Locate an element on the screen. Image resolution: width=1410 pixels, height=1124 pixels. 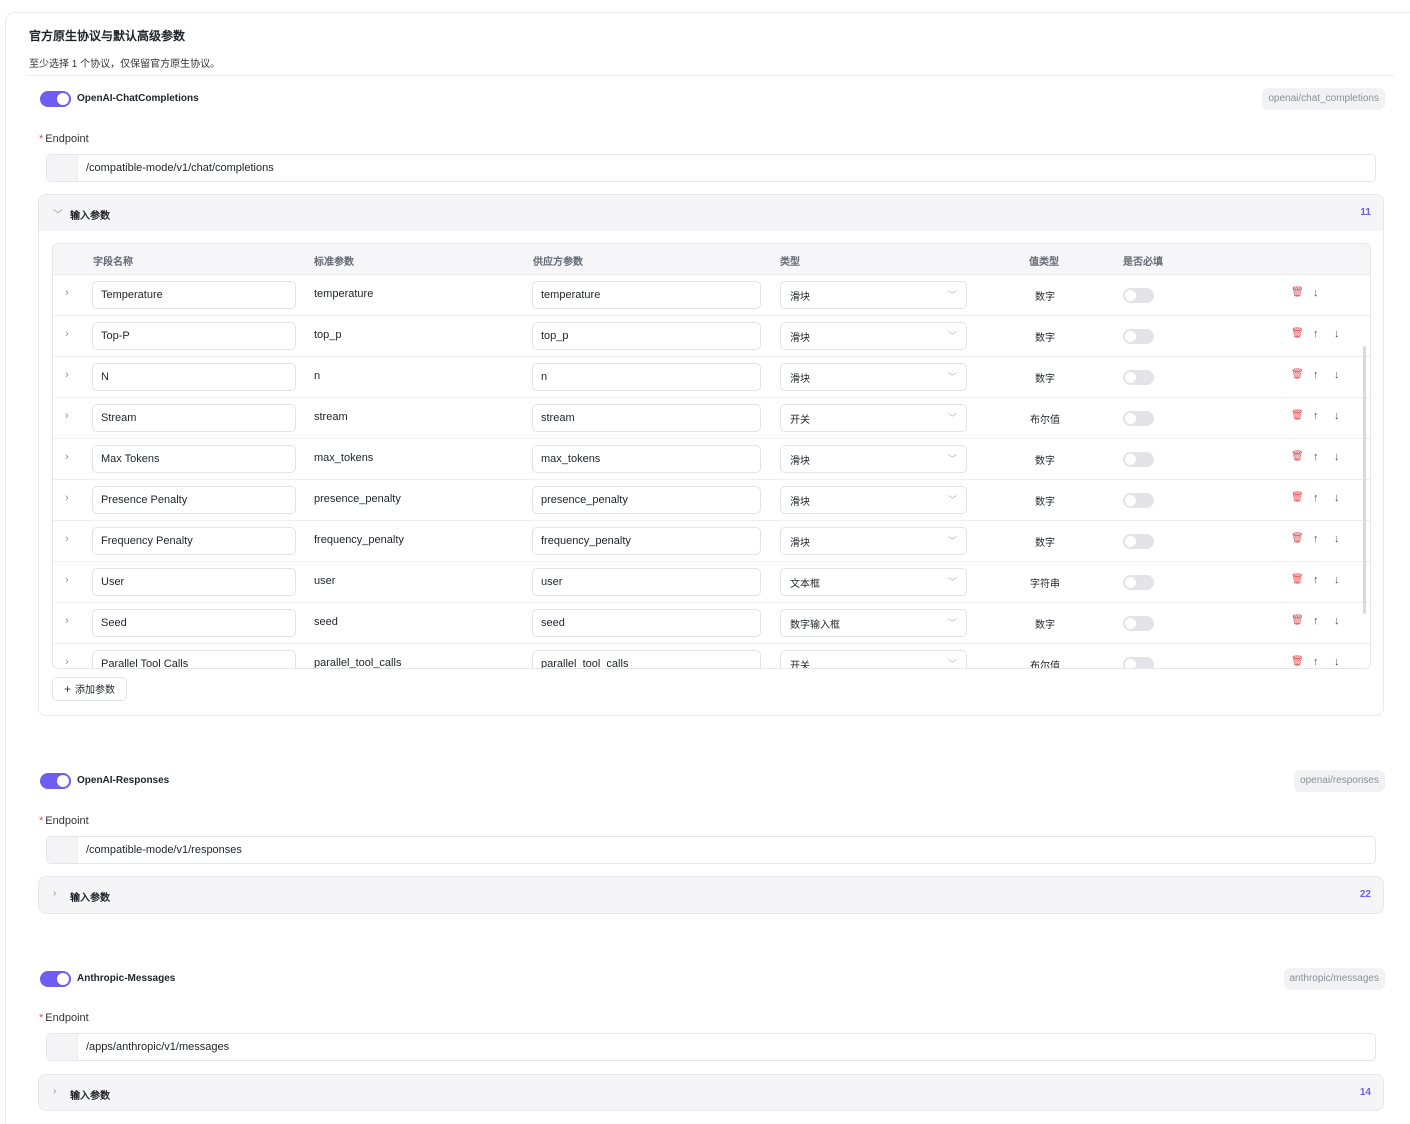
type-select: 文本框 ﹀ is located at coordinates (873, 582).